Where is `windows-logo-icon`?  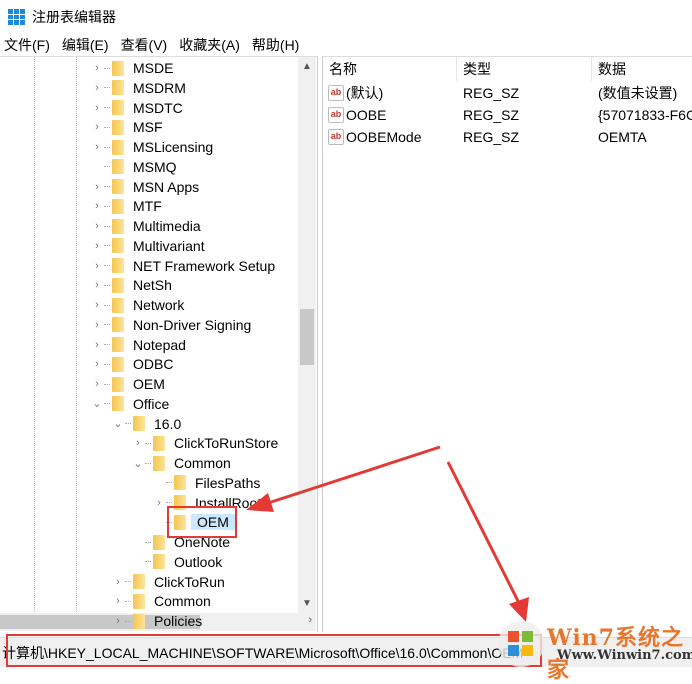 windows-logo-icon is located at coordinates (521, 644).